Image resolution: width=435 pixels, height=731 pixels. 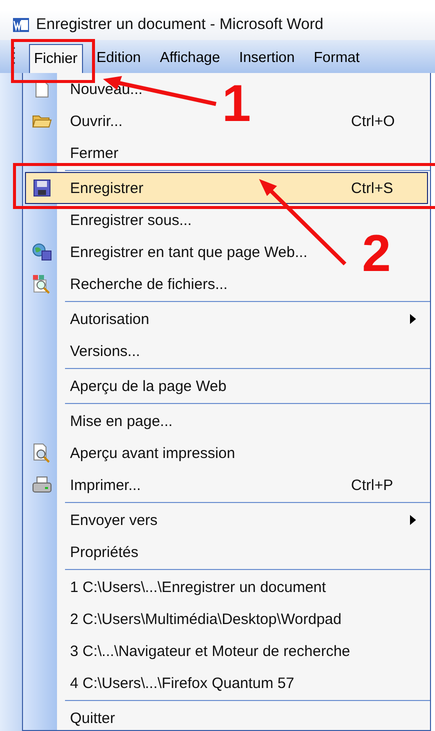 What do you see at coordinates (373, 121) in the screenshot?
I see `shortcut-label: Ctrl+O` at bounding box center [373, 121].